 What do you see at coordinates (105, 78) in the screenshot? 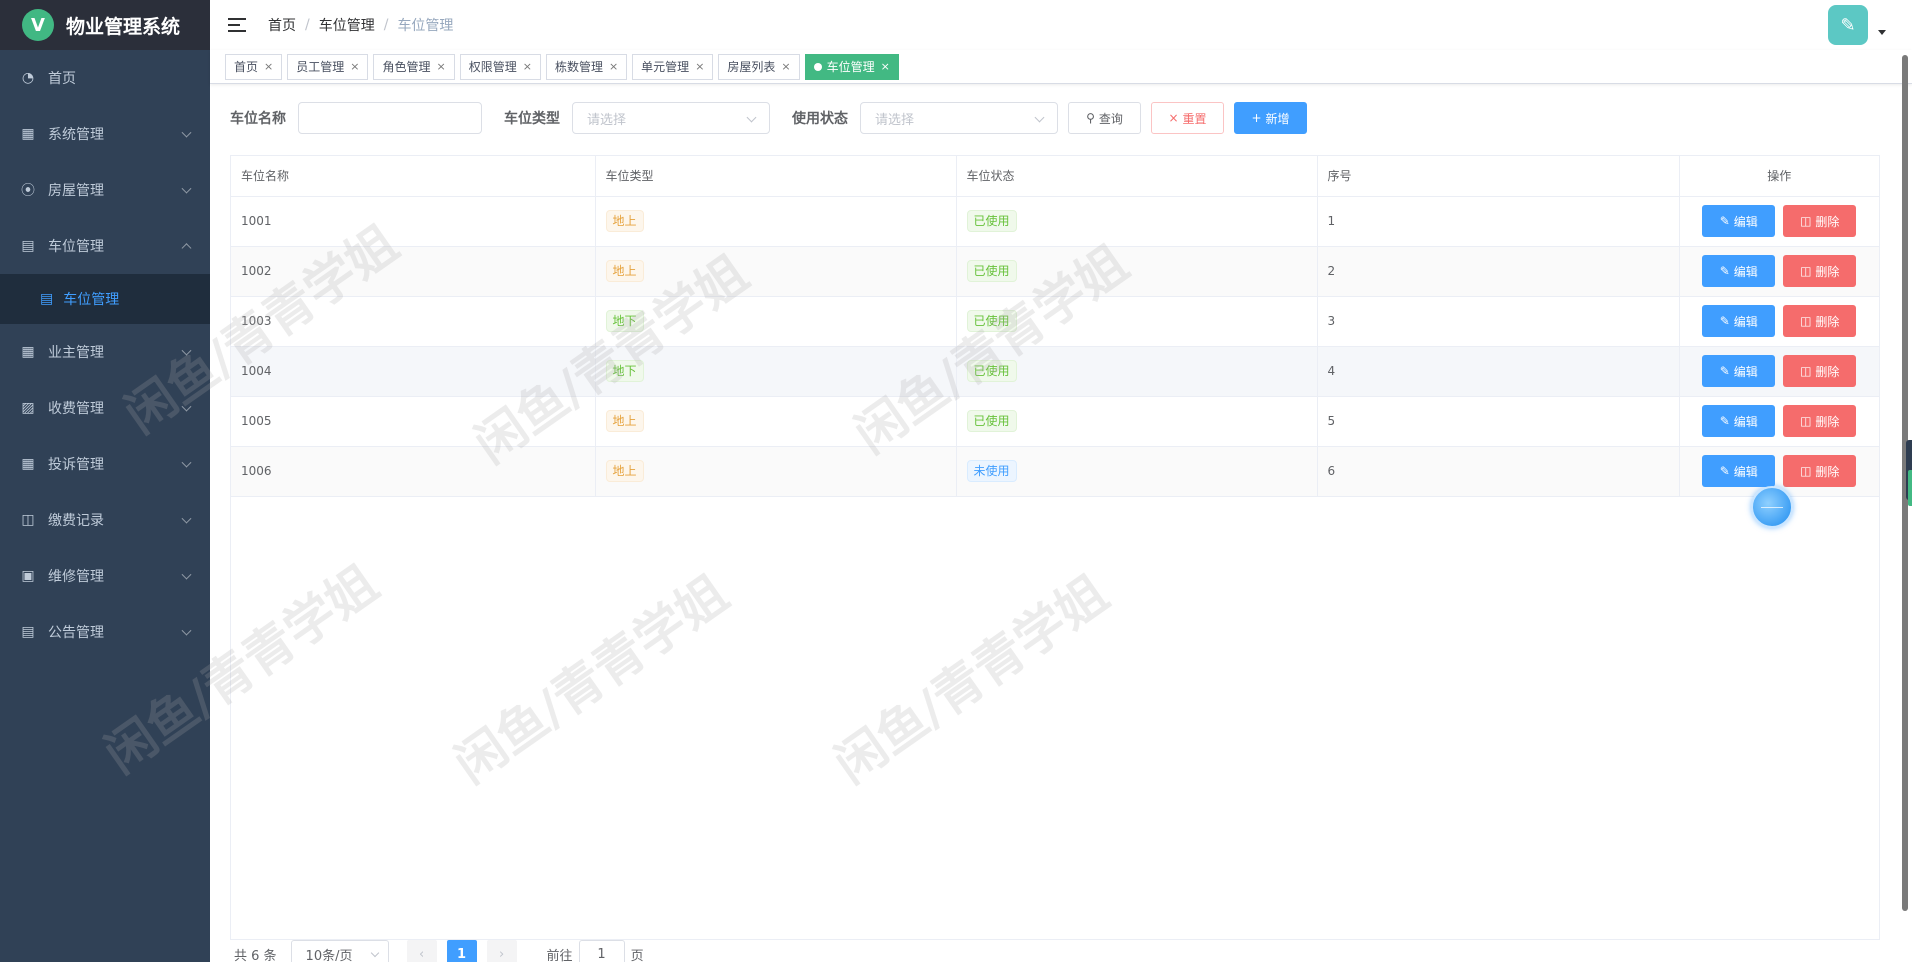
I see `sidebar-item-home: ◔ 首页` at bounding box center [105, 78].